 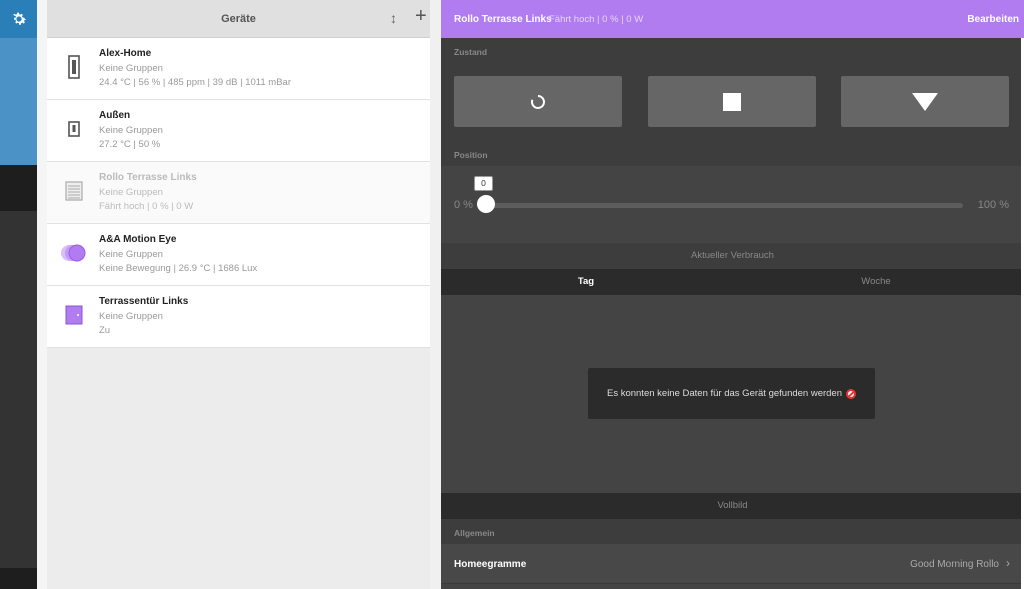 I want to click on down-icon, so click(x=925, y=101).